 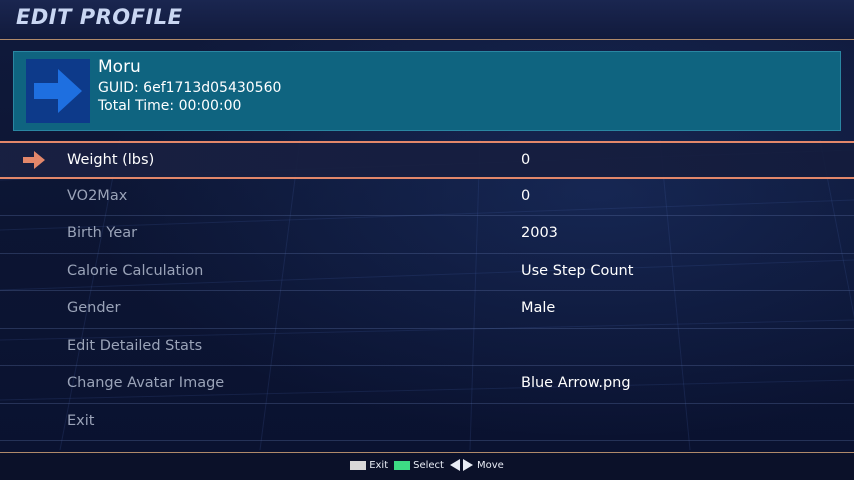 What do you see at coordinates (427, 235) in the screenshot?
I see `menu-item-birth-year: Birth Year 2003` at bounding box center [427, 235].